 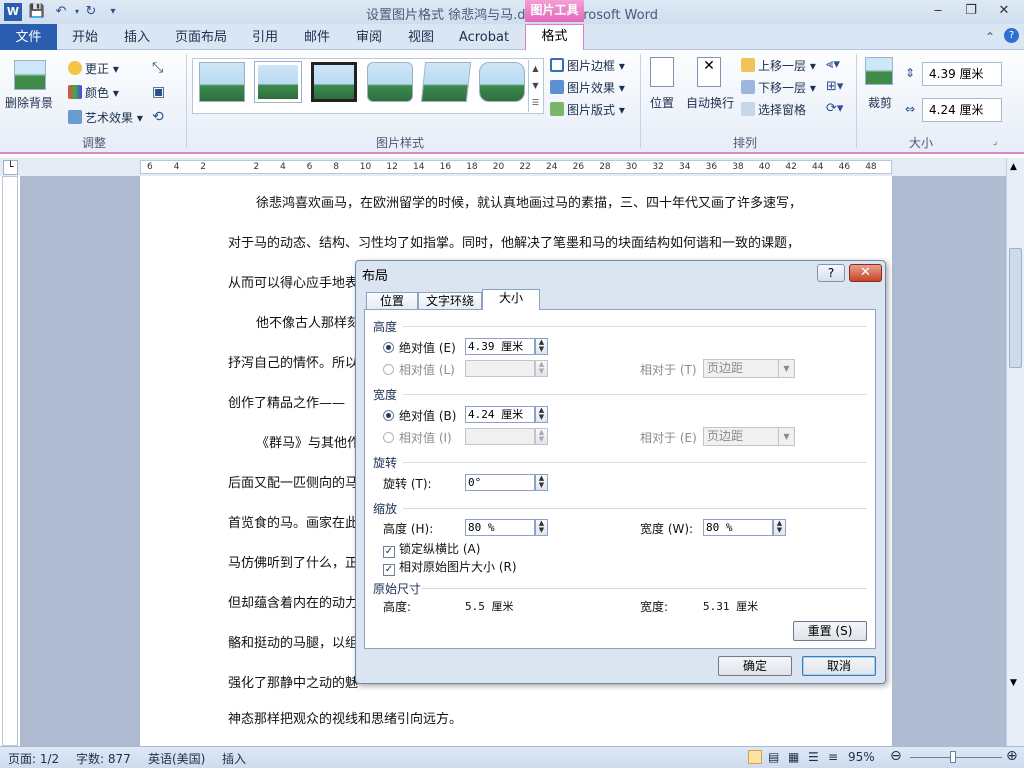 What do you see at coordinates (500, 436) in the screenshot?
I see `width-relative-input` at bounding box center [500, 436].